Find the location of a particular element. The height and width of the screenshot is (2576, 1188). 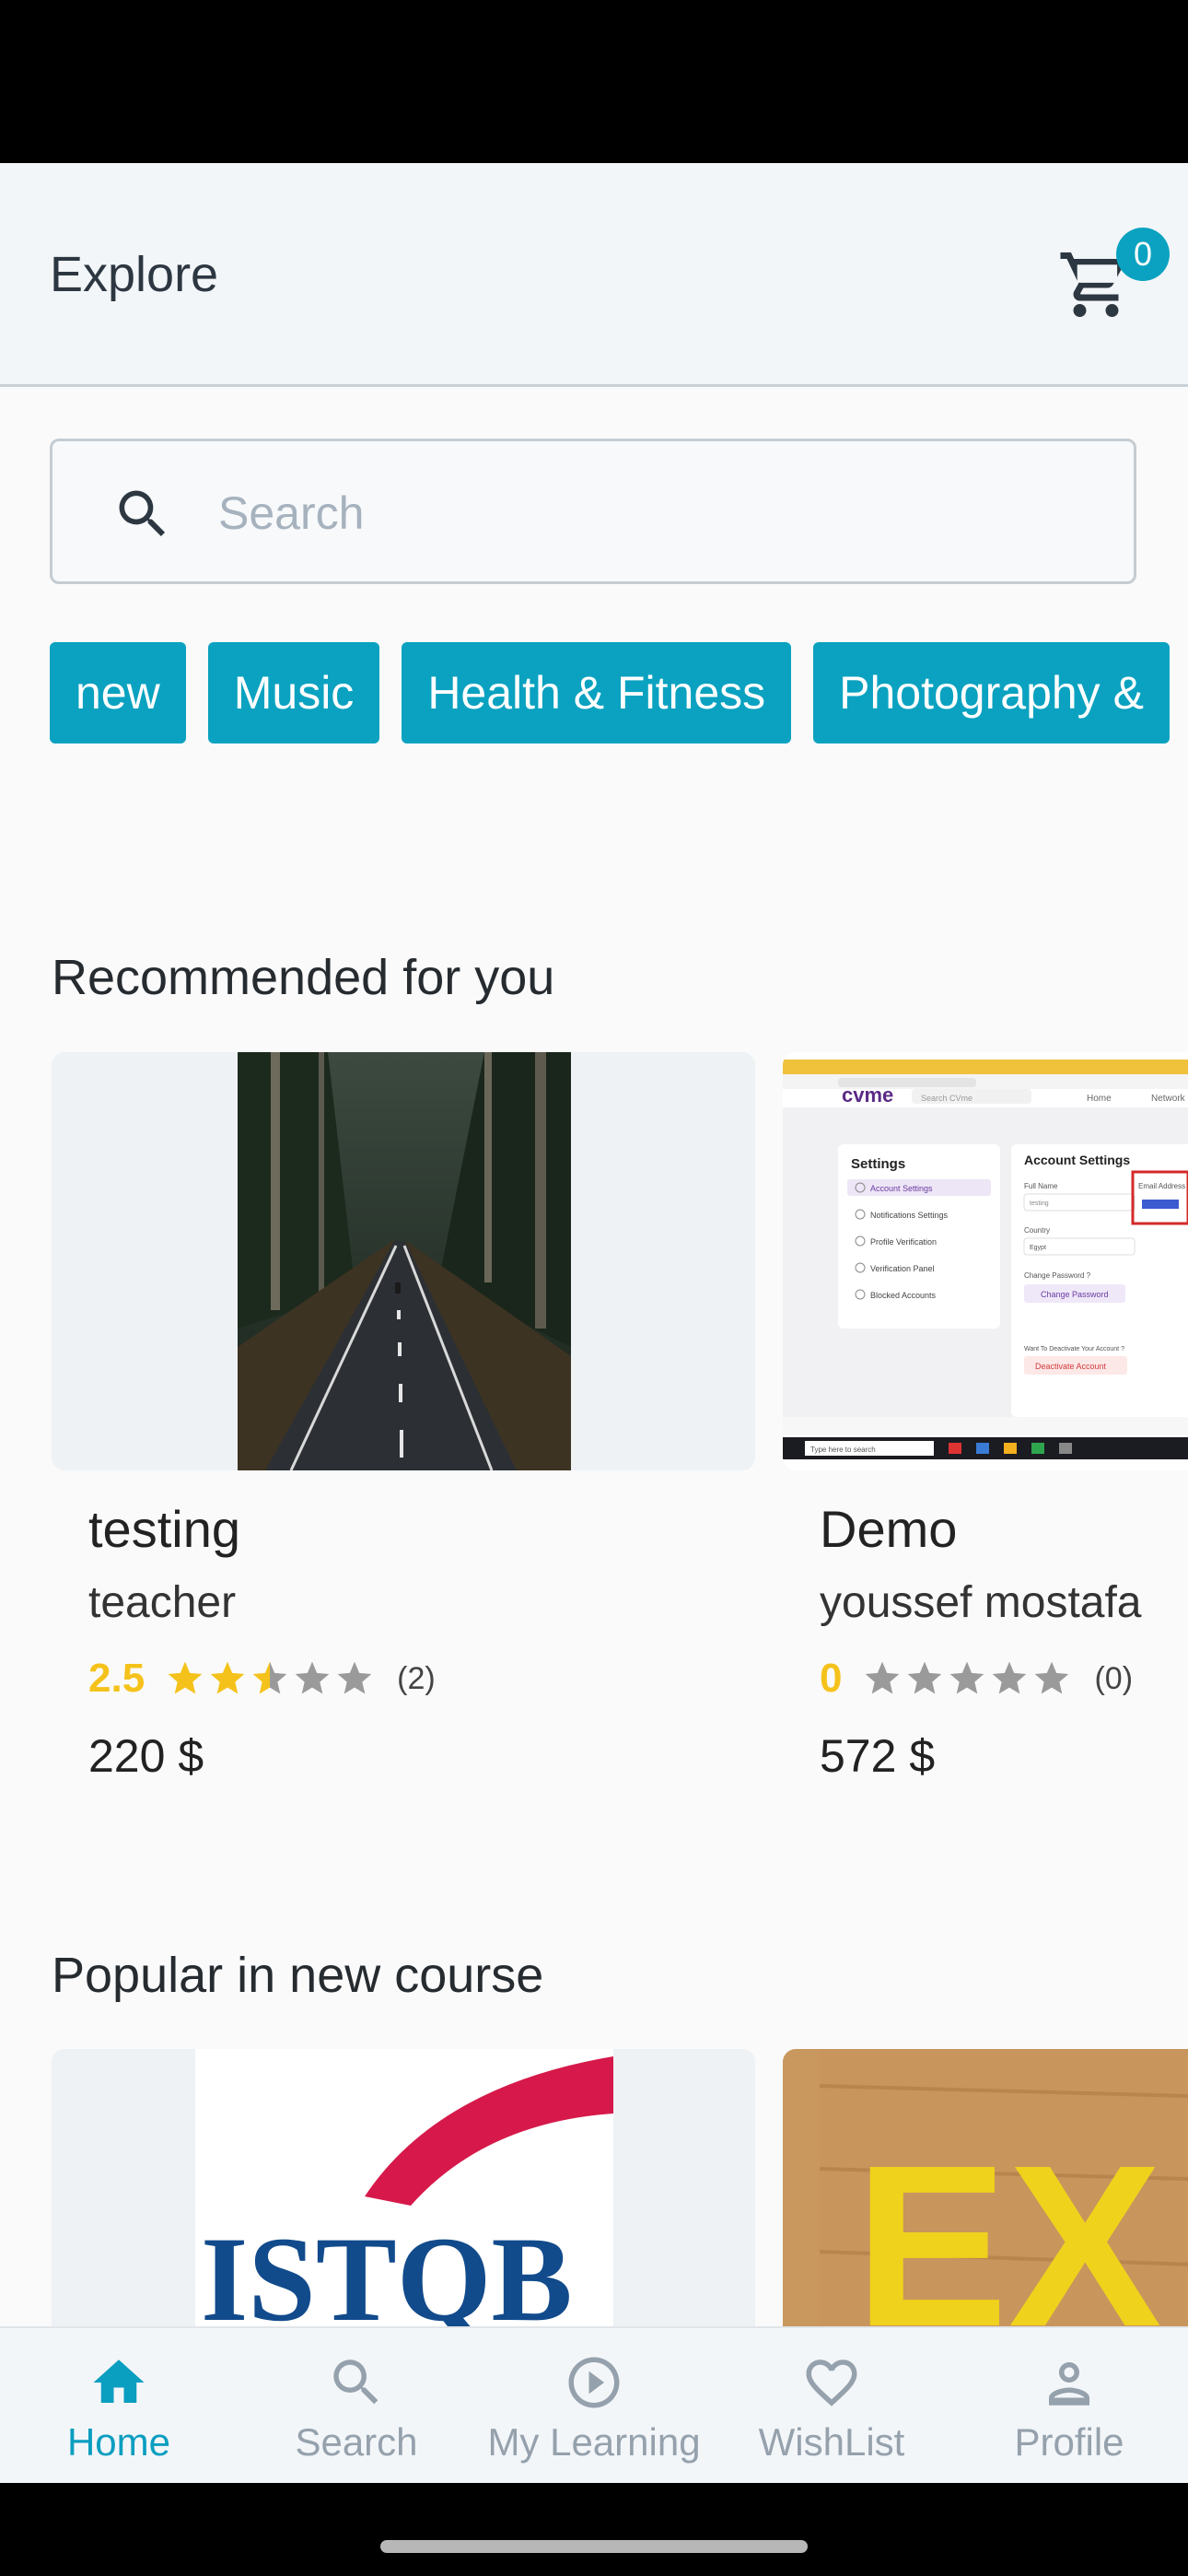

cart-count-badge: 0 is located at coordinates (1143, 255).